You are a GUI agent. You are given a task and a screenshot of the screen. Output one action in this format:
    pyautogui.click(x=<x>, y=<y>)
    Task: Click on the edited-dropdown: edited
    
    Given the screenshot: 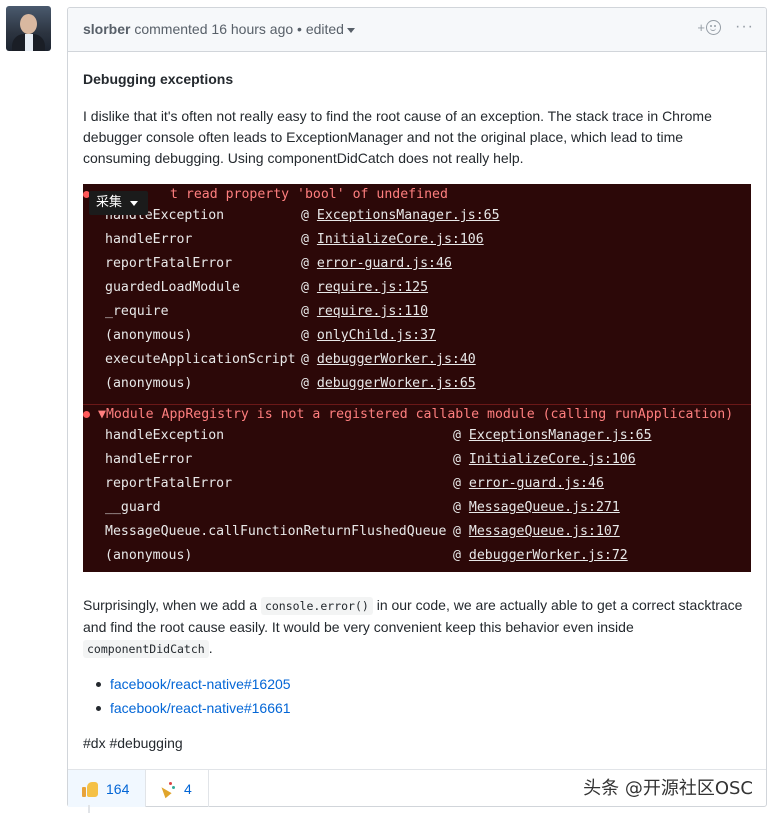 What is the action you would take?
    pyautogui.click(x=330, y=29)
    